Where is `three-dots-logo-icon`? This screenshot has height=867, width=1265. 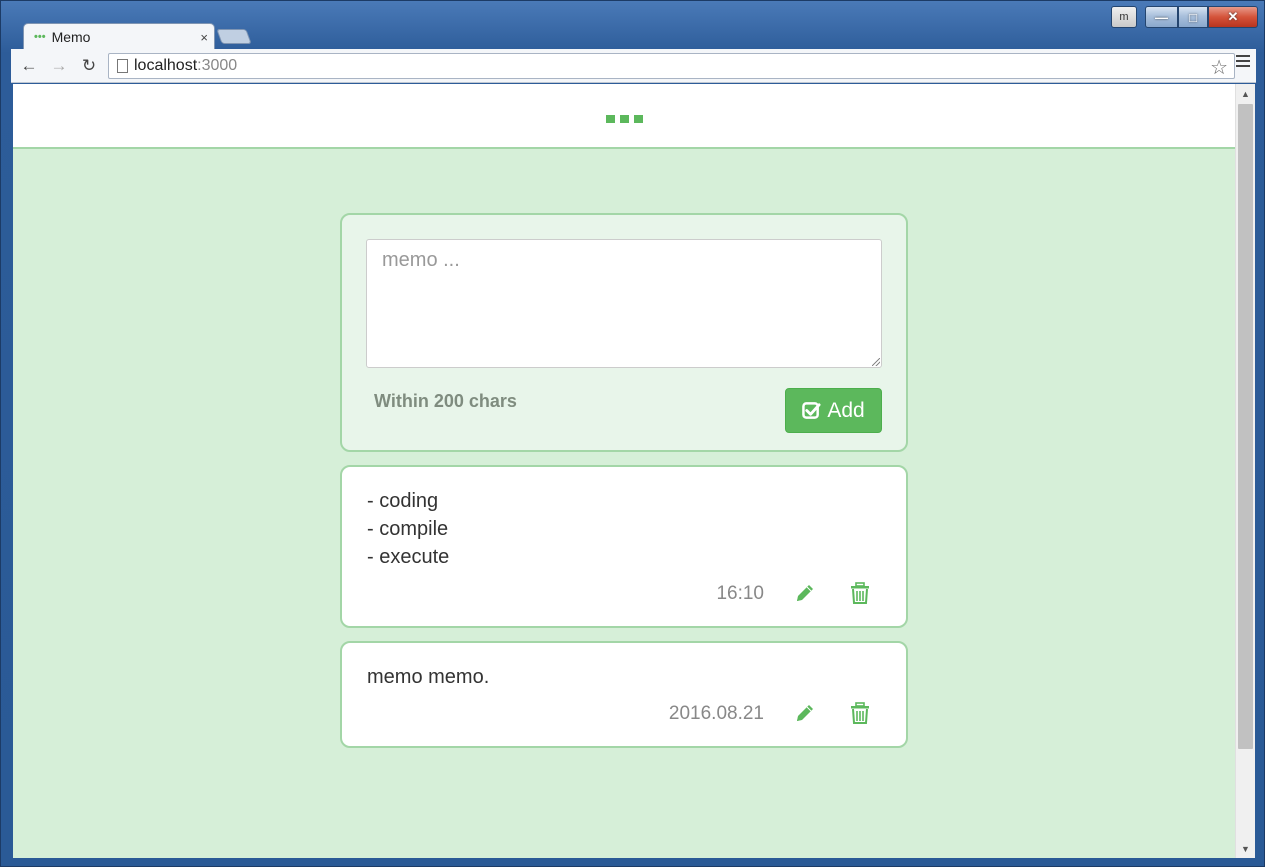
three-dots-logo-icon is located at coordinates (624, 118).